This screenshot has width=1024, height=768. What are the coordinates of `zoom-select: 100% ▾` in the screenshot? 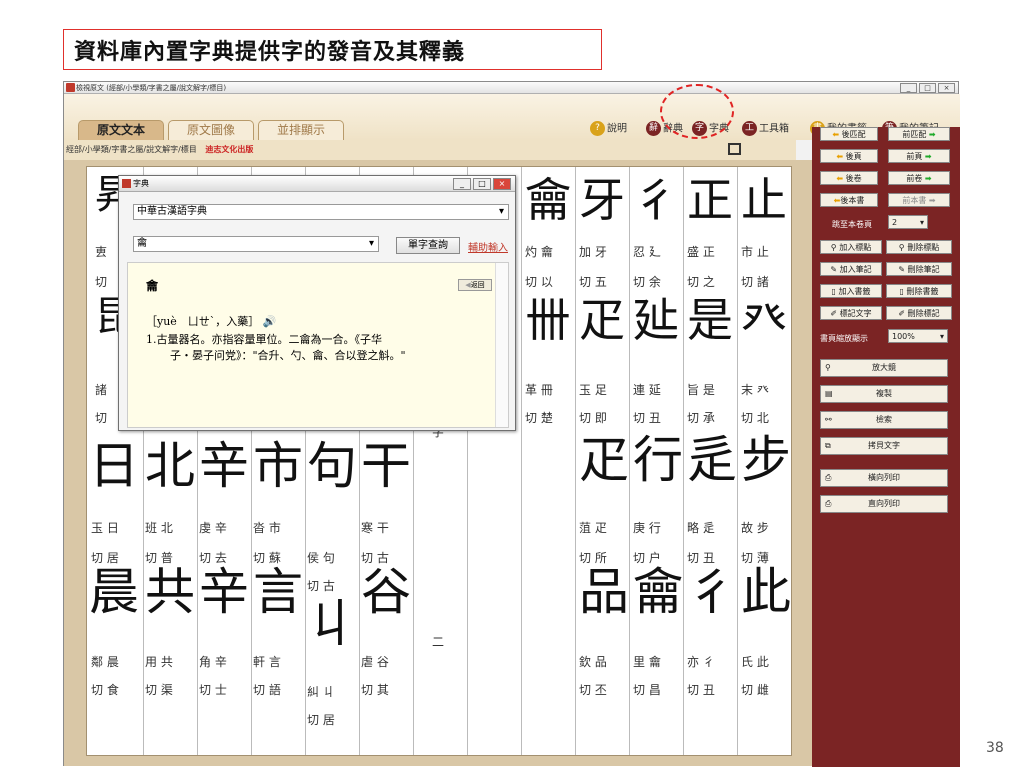 It's located at (918, 336).